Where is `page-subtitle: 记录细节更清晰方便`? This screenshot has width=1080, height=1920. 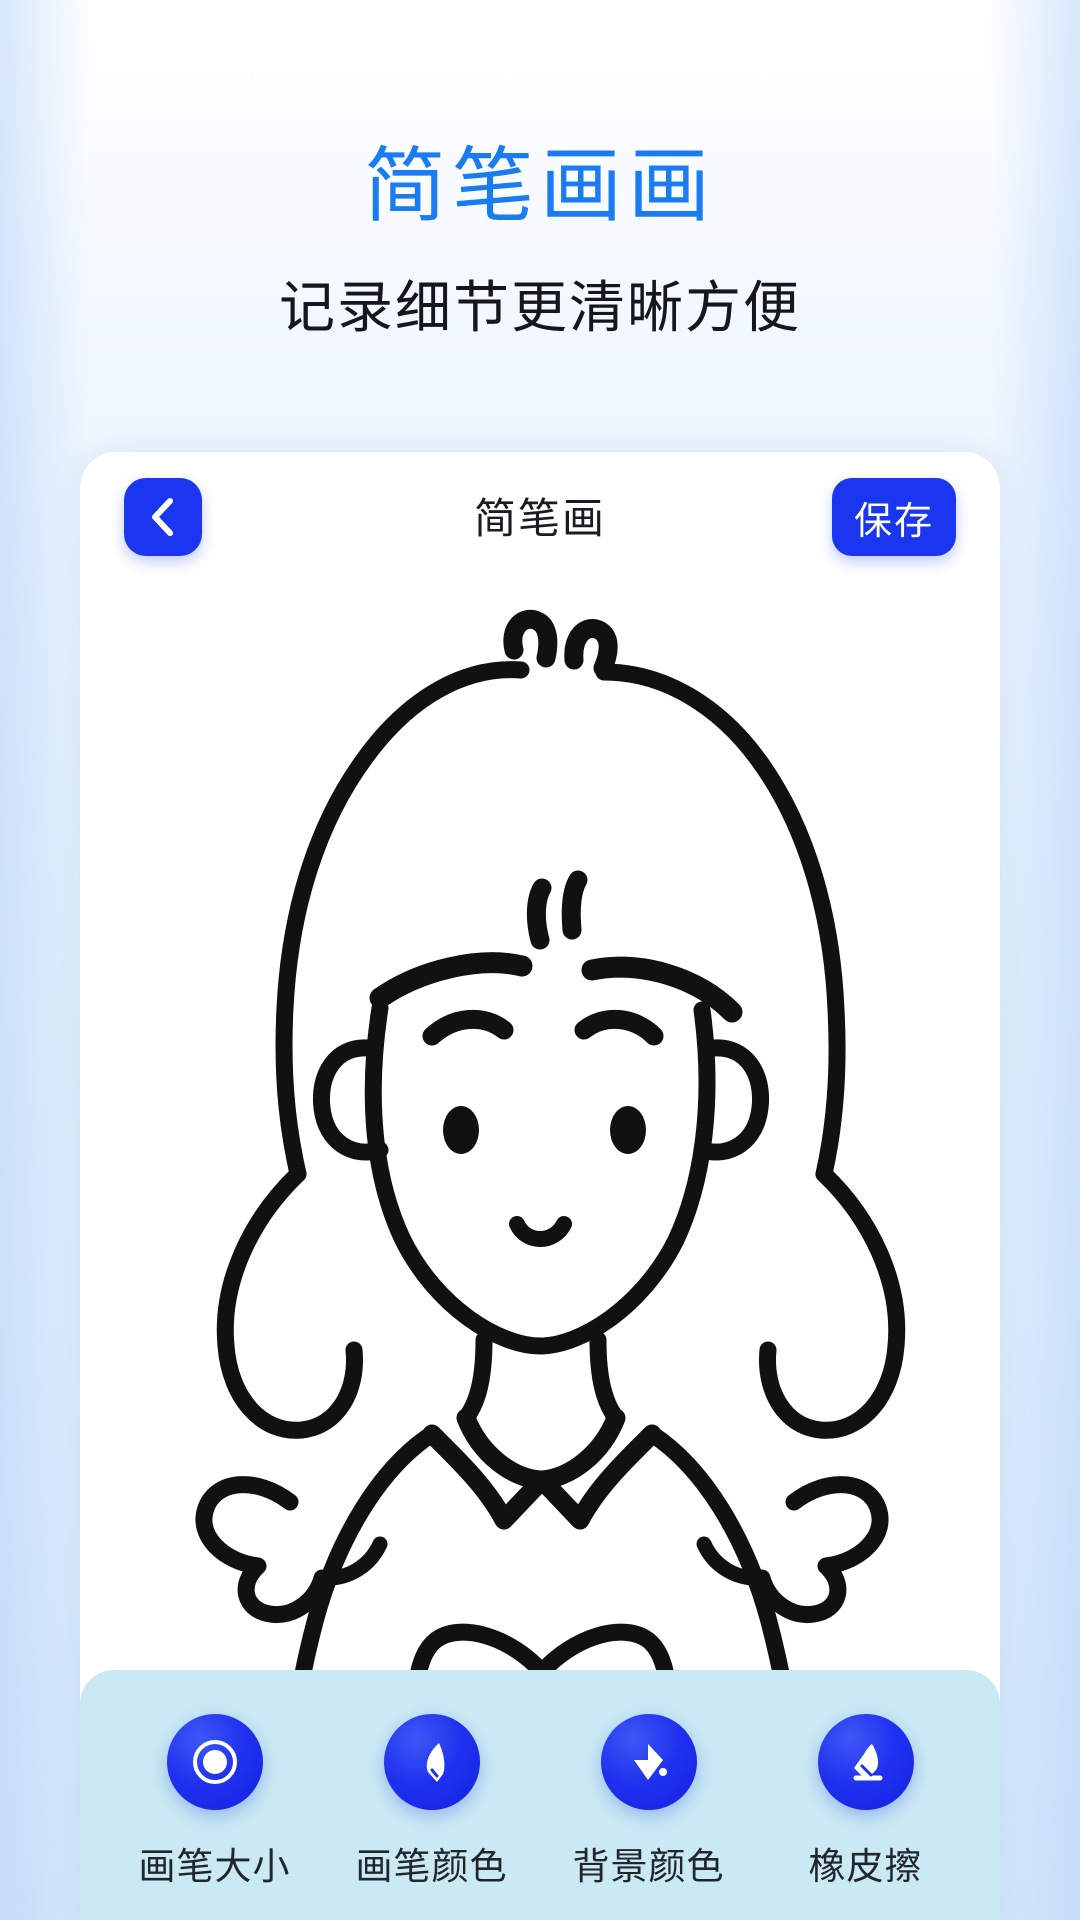 page-subtitle: 记录细节更清晰方便 is located at coordinates (540, 307).